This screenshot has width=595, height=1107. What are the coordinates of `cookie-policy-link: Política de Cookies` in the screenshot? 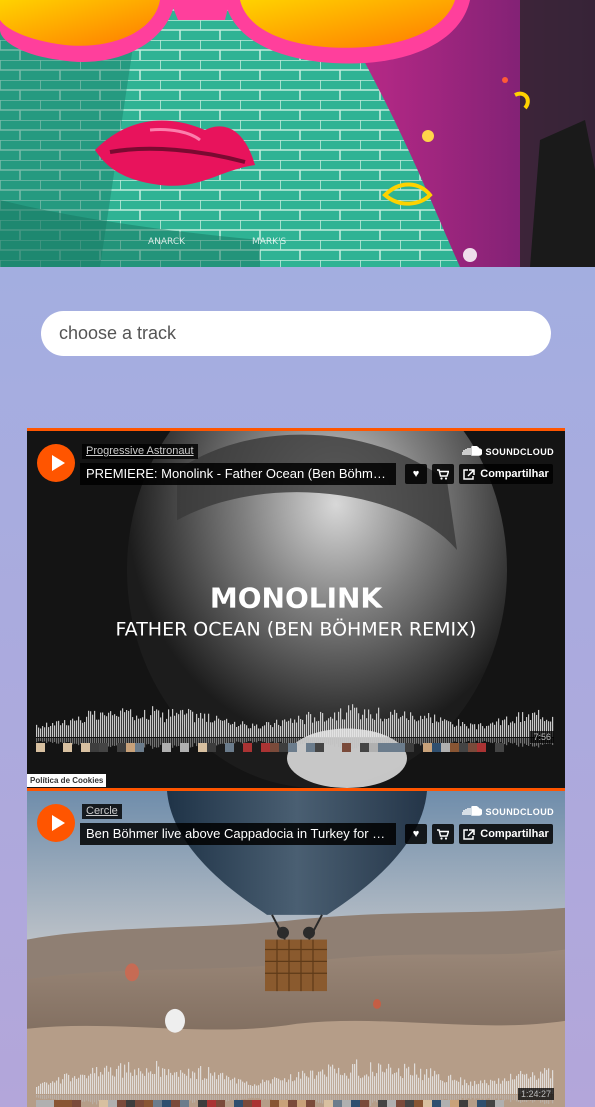 It's located at (67, 780).